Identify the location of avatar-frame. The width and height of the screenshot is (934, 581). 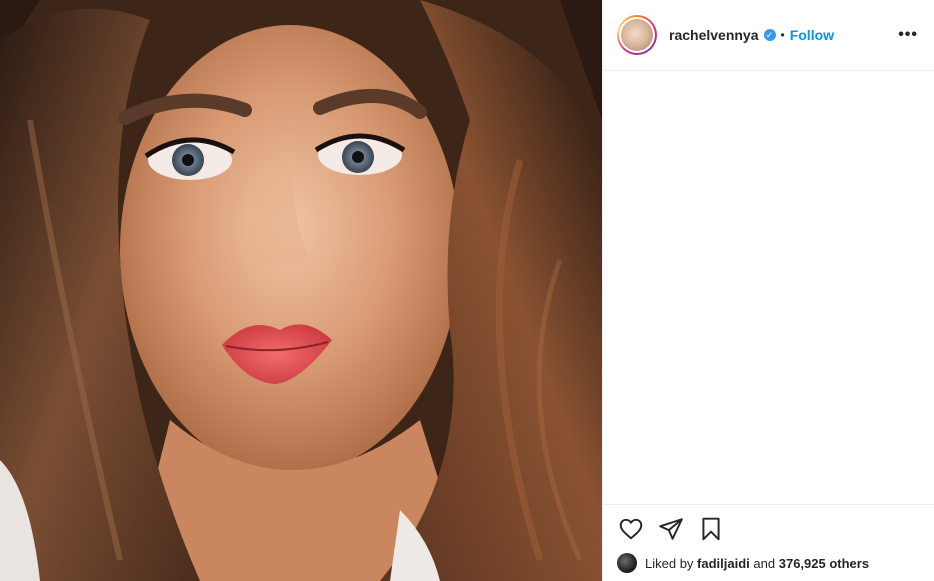
(637, 35).